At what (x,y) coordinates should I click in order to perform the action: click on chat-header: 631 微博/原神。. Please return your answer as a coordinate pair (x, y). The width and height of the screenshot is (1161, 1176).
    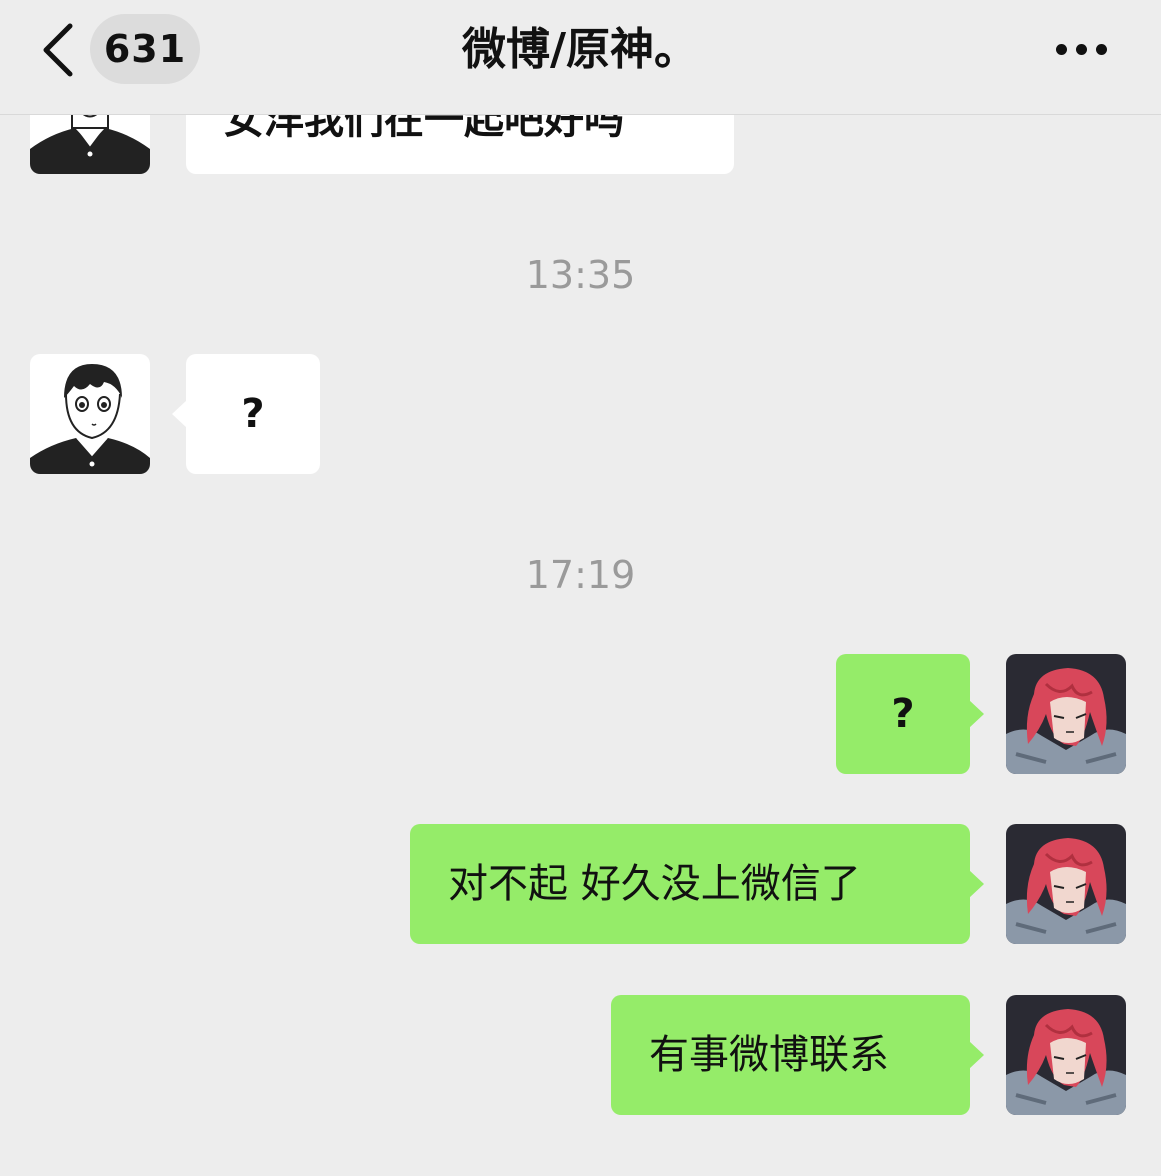
    Looking at the image, I should click on (580, 57).